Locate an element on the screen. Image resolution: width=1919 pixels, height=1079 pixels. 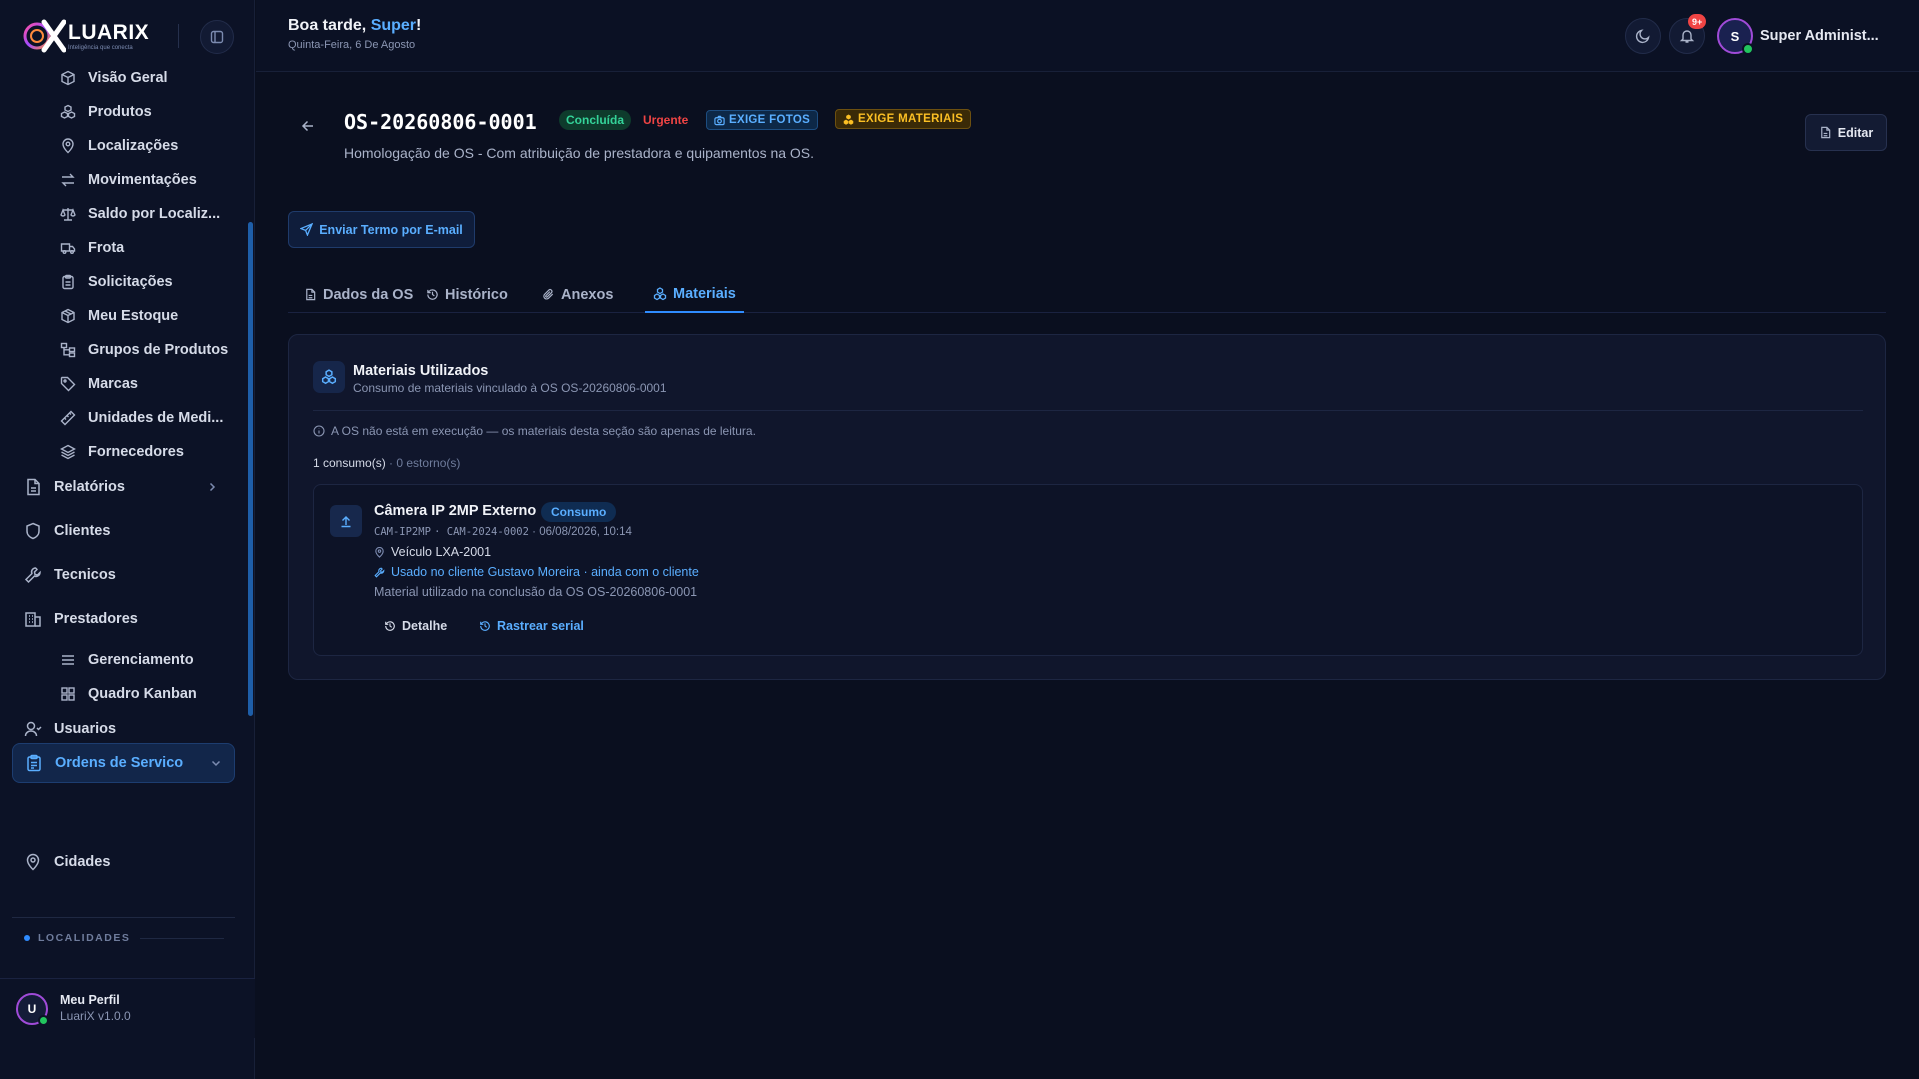
sidebar-item-label: Quadro Kanban is located at coordinates (142, 694).